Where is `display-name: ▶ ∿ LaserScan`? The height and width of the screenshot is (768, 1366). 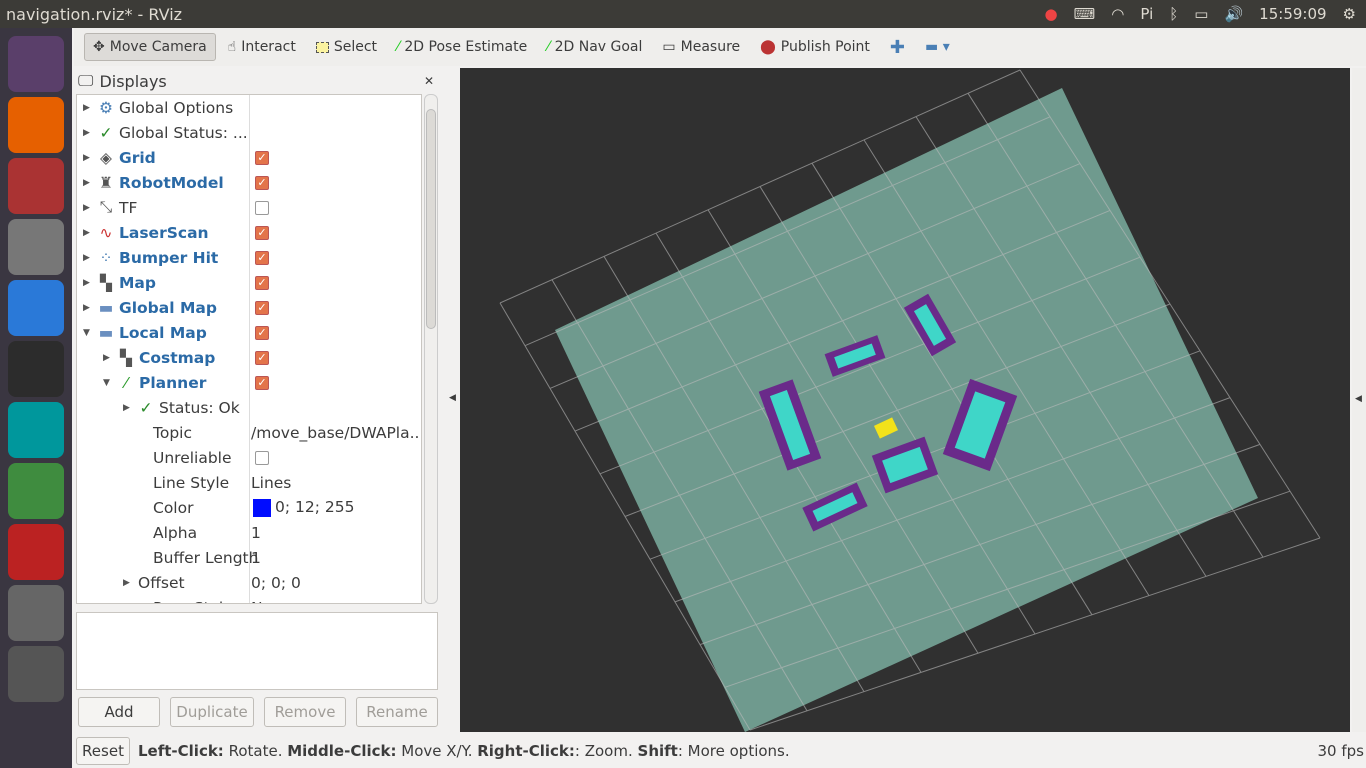
display-name: ▶ ∿ LaserScan is located at coordinates (146, 233).